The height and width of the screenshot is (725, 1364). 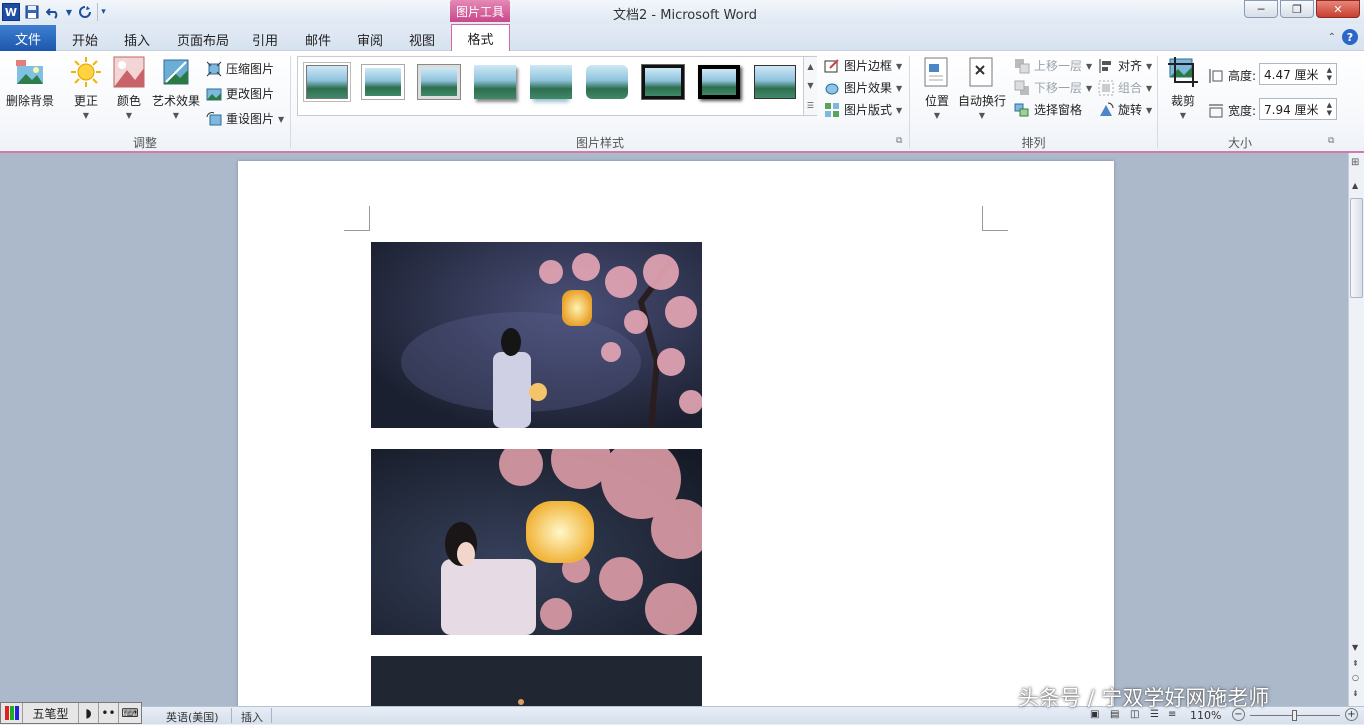 What do you see at coordinates (607, 82) in the screenshot?
I see `picture-style-soft-edge` at bounding box center [607, 82].